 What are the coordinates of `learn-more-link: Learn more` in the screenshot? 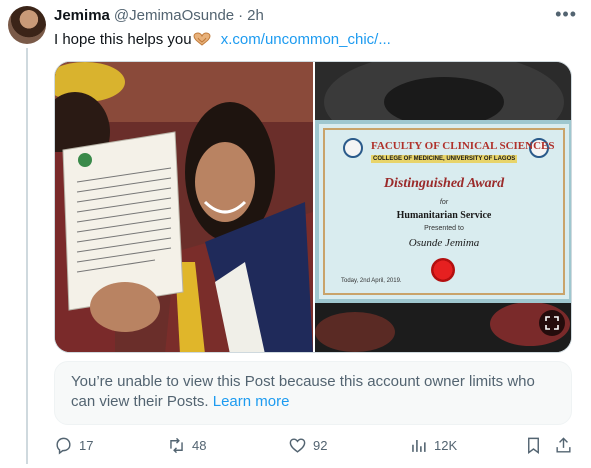 It's located at (251, 401).